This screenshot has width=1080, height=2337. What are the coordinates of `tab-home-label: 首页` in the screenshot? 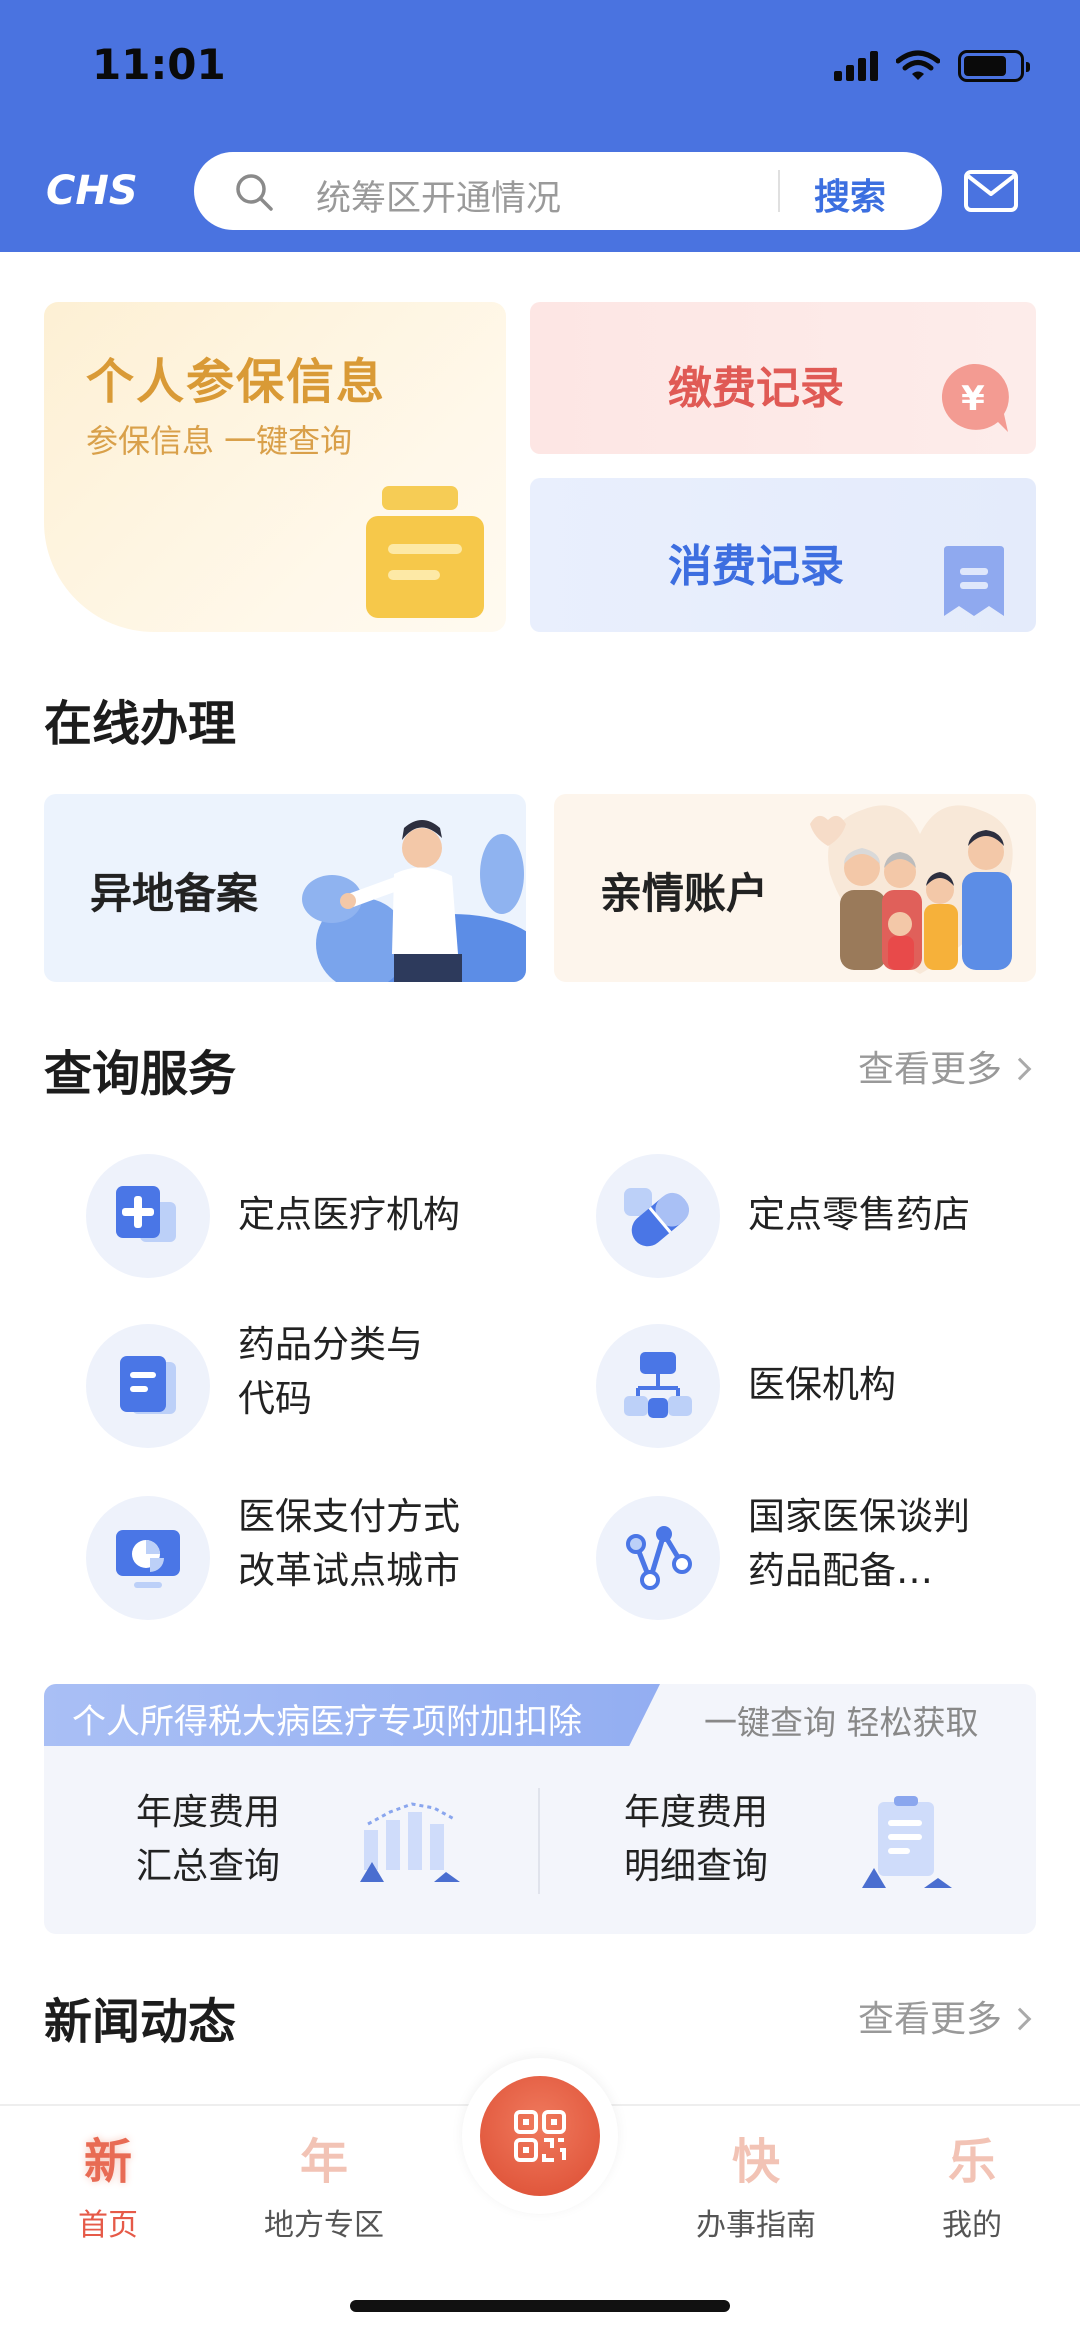 It's located at (108, 2225).